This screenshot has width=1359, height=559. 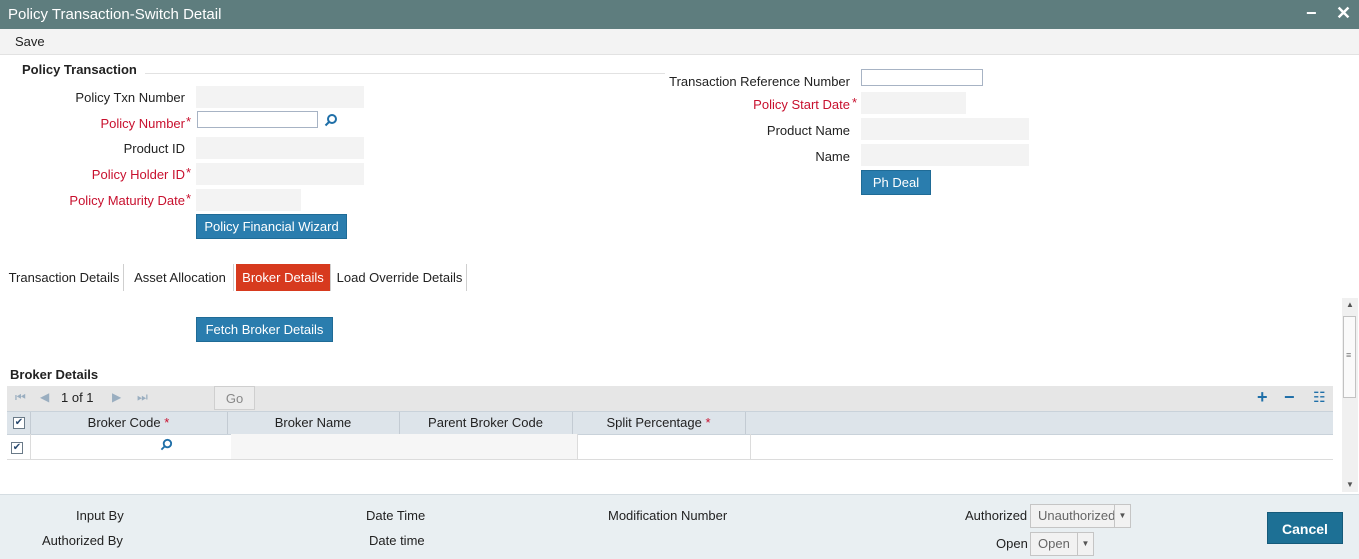 What do you see at coordinates (759, 81) in the screenshot?
I see `transaction-reference-number-label: Transaction Reference Number` at bounding box center [759, 81].